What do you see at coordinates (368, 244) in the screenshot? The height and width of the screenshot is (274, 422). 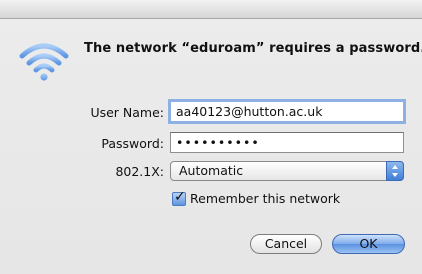 I see `ok-button: OK` at bounding box center [368, 244].